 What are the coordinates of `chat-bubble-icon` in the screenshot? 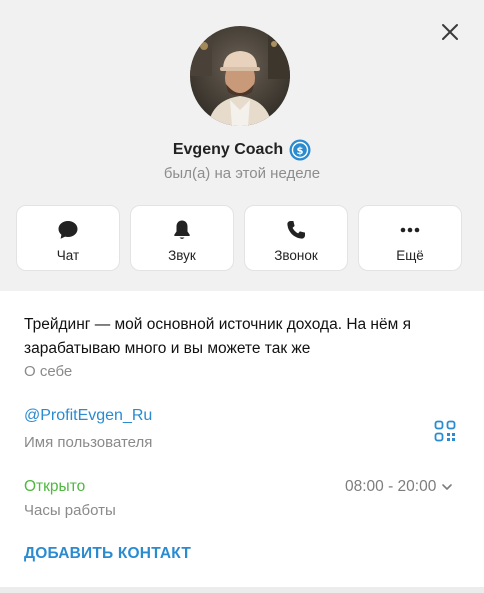 It's located at (68, 230).